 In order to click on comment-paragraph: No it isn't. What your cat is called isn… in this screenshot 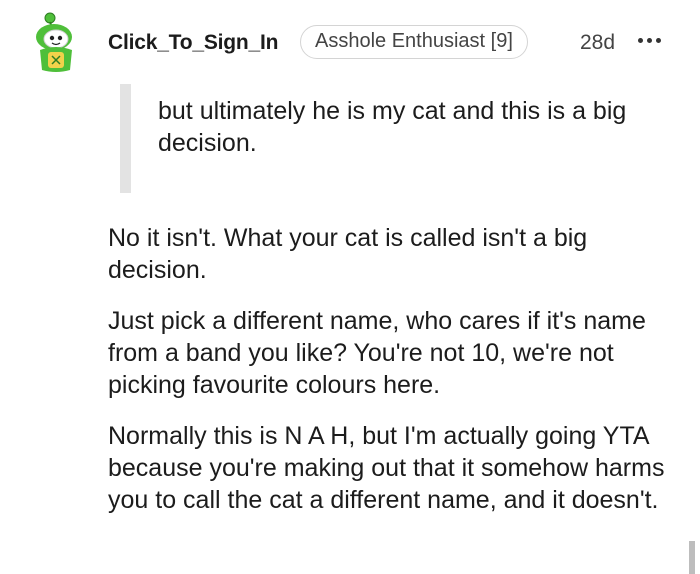, I will do `click(348, 254)`.